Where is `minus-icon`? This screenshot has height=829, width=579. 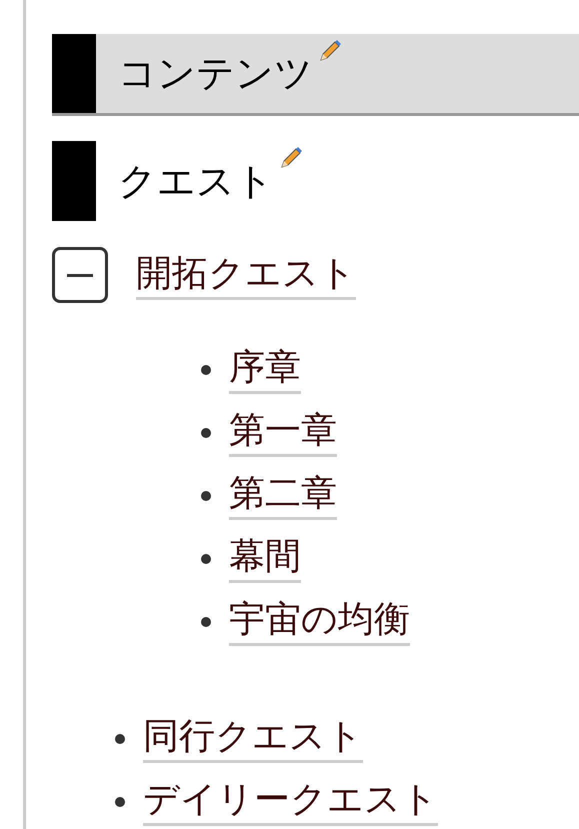
minus-icon is located at coordinates (80, 275).